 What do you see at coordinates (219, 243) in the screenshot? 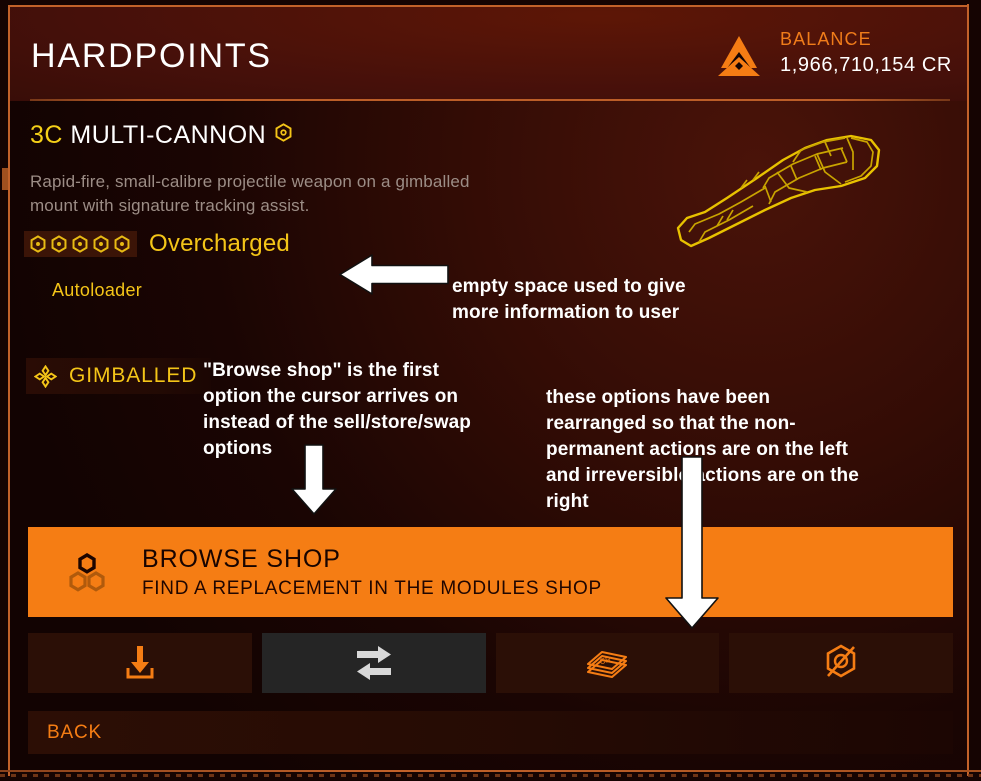
I see `engineering-blueprint-name: Overcharged` at bounding box center [219, 243].